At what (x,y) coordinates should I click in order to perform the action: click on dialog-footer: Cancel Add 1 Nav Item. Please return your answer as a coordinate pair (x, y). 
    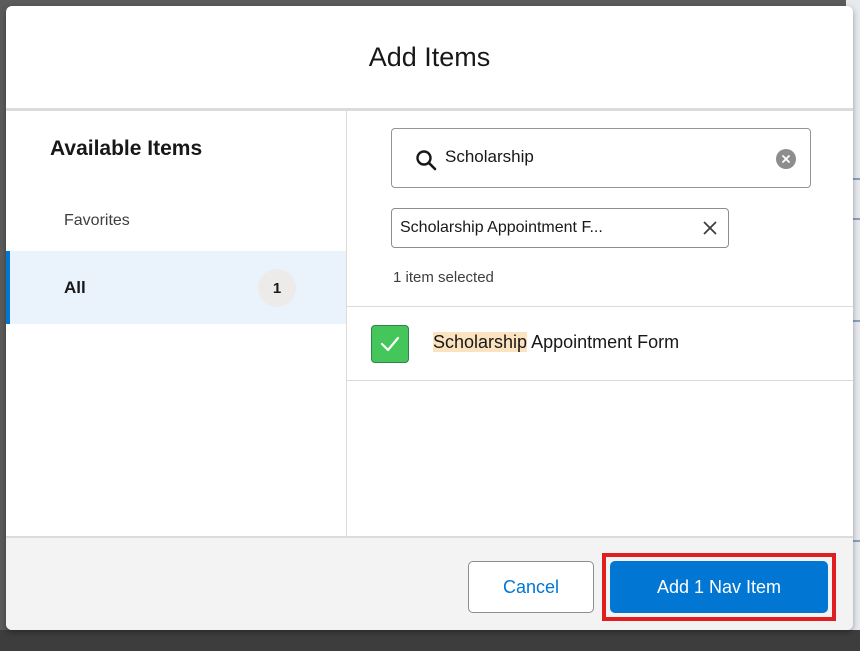
    Looking at the image, I should click on (429, 583).